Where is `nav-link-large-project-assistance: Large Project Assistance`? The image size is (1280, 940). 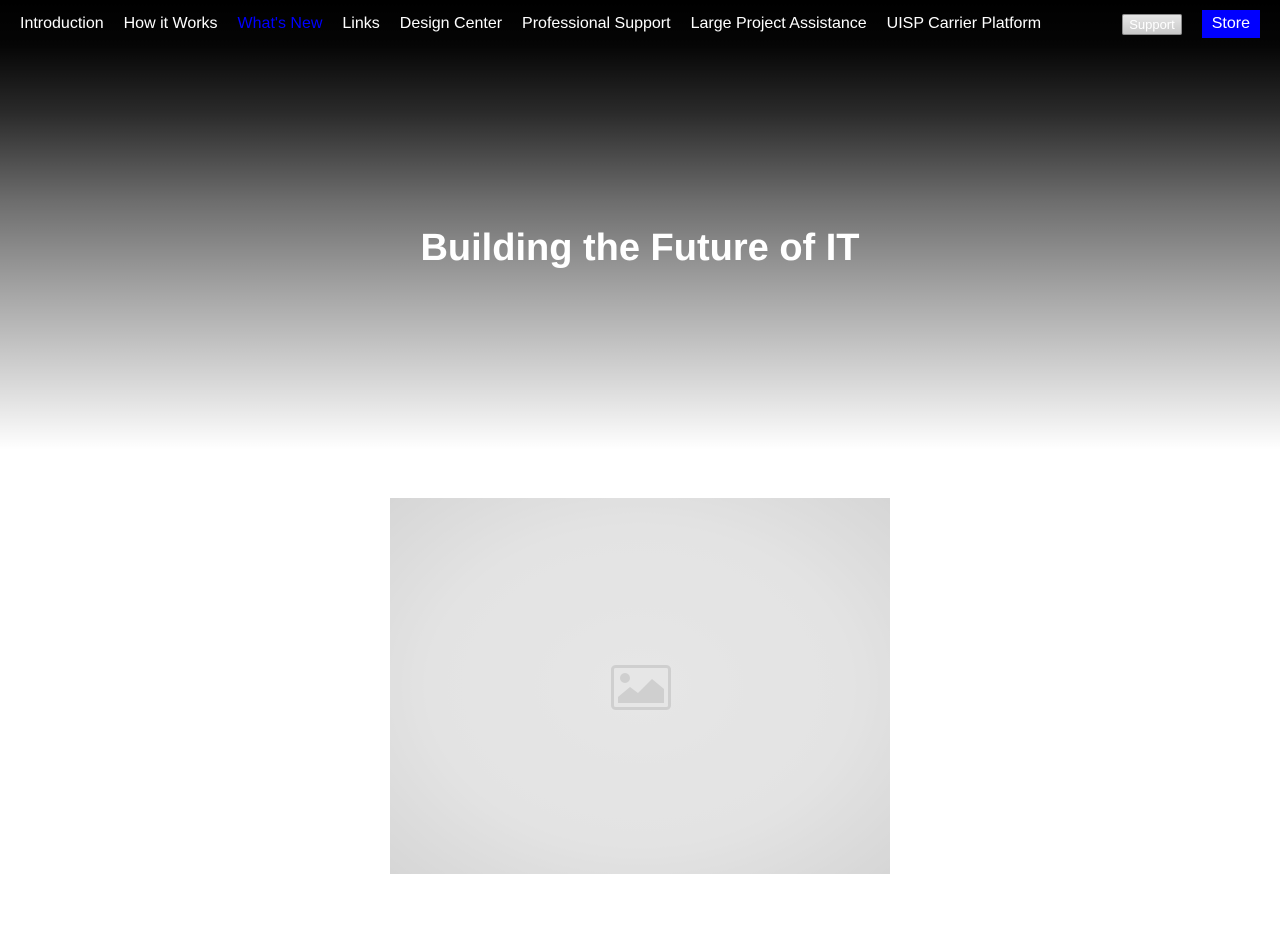 nav-link-large-project-assistance: Large Project Assistance is located at coordinates (779, 24).